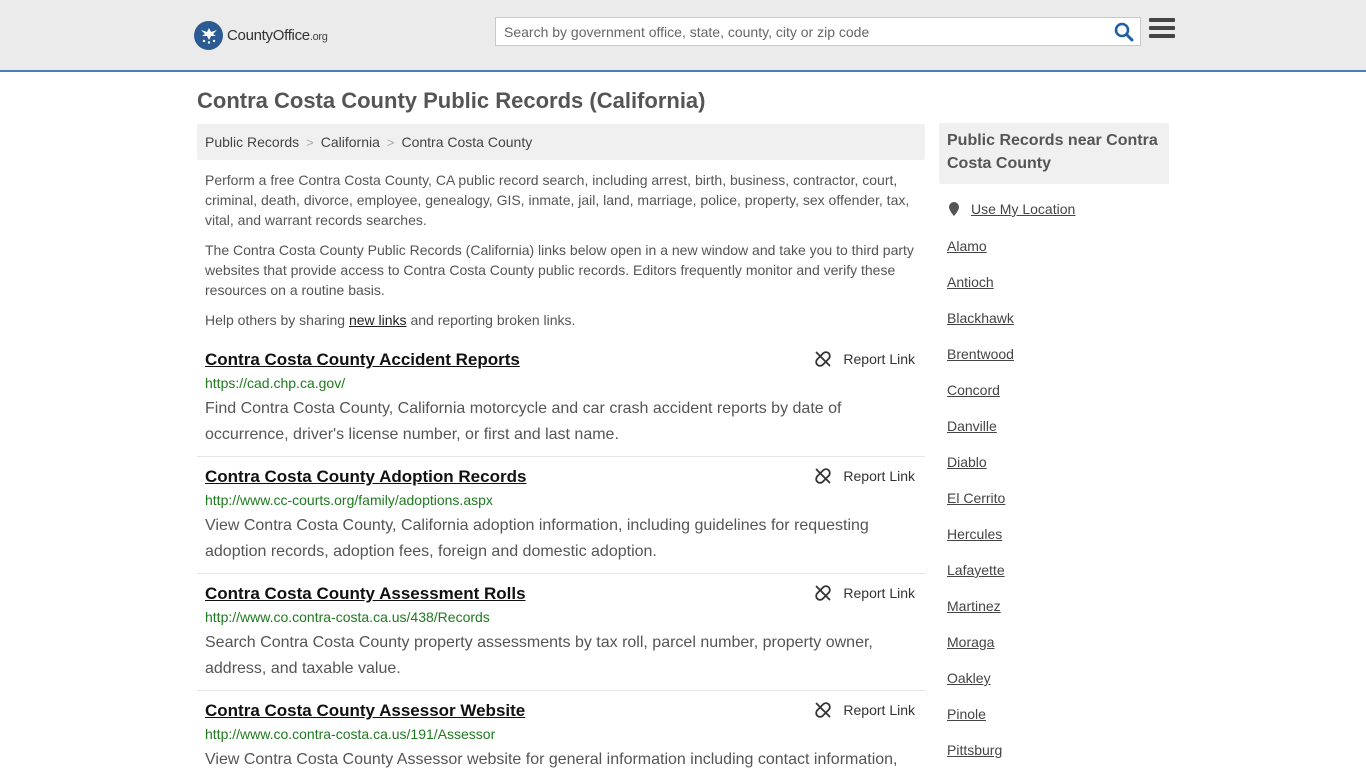 This screenshot has width=1366, height=768. I want to click on record-title-link: Contra Costa County Adoption Records, so click(365, 477).